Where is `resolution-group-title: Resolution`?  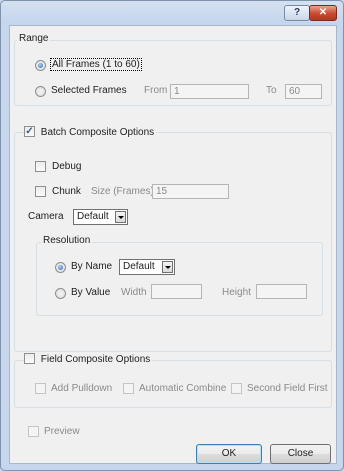
resolution-group-title: Resolution is located at coordinates (67, 240).